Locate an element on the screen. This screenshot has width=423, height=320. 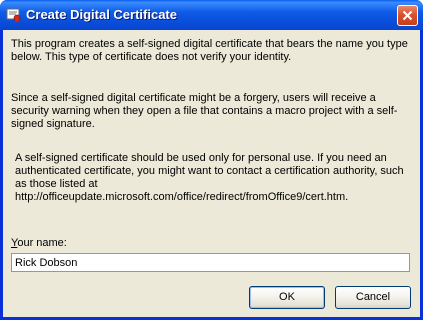
name-label: Your name: is located at coordinates (39, 243).